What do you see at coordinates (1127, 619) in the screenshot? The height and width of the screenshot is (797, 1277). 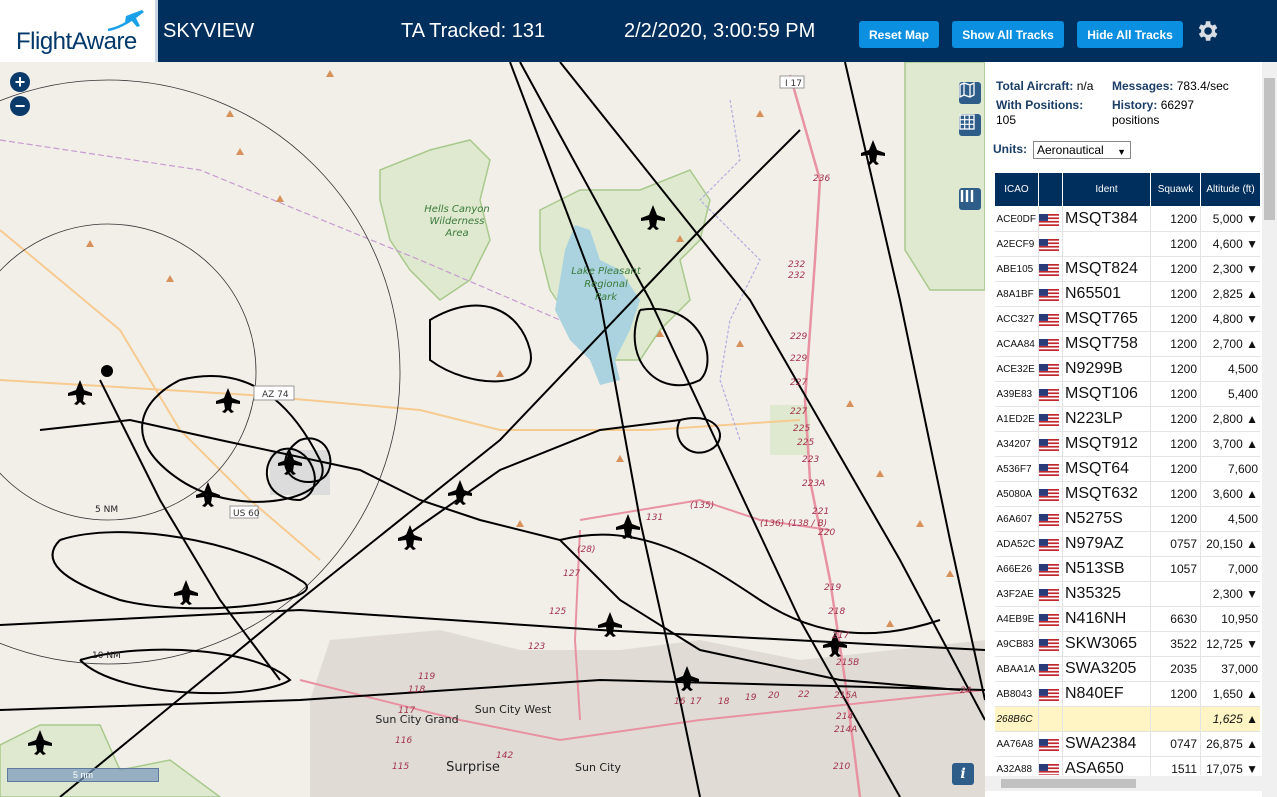 I see `table-row: A4EB9E N416NH 6630 10,950` at bounding box center [1127, 619].